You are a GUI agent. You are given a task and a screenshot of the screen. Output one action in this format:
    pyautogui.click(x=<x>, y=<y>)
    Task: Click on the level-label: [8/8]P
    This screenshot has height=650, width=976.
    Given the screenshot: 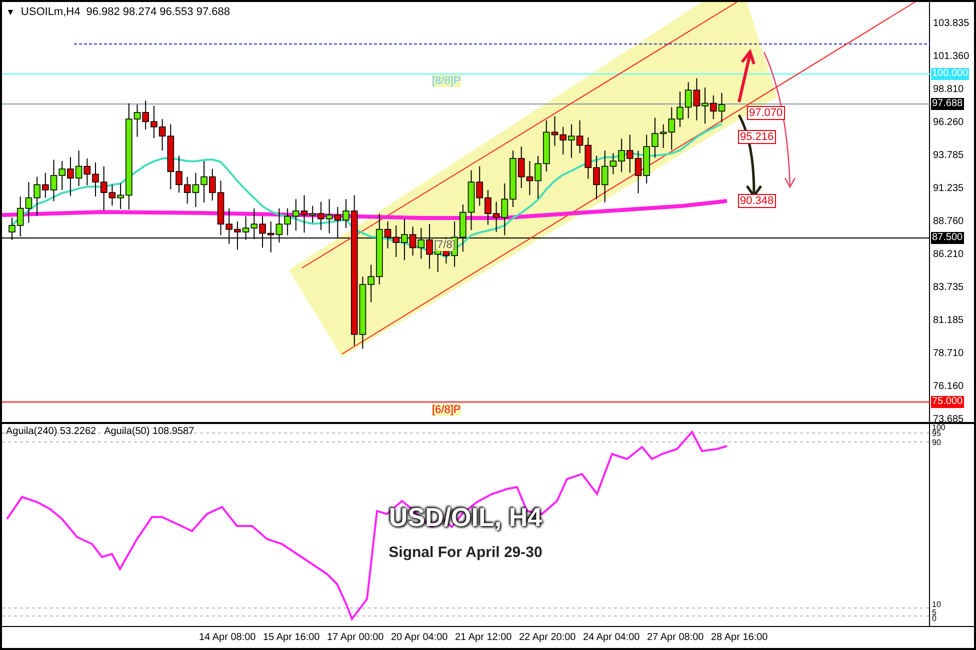 What is the action you would take?
    pyautogui.click(x=446, y=81)
    